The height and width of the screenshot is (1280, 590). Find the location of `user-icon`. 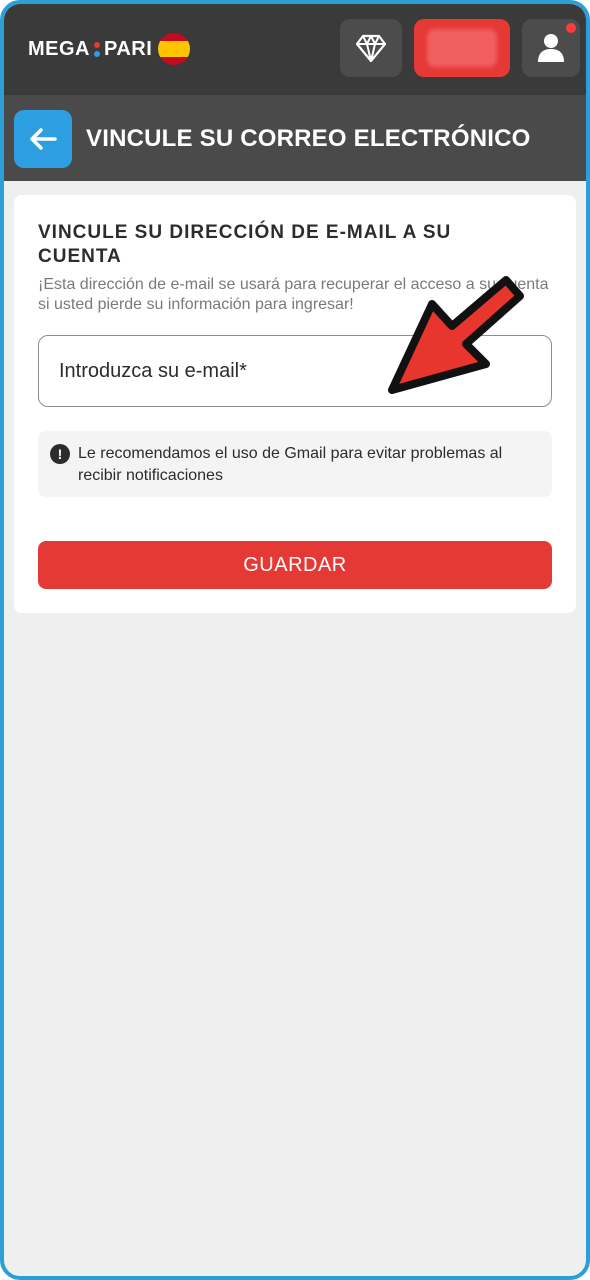

user-icon is located at coordinates (551, 48).